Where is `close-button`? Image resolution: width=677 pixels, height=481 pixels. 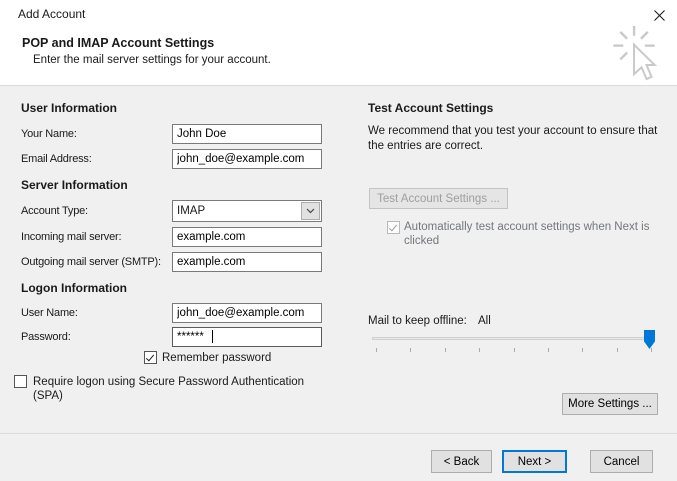 close-button is located at coordinates (659, 15).